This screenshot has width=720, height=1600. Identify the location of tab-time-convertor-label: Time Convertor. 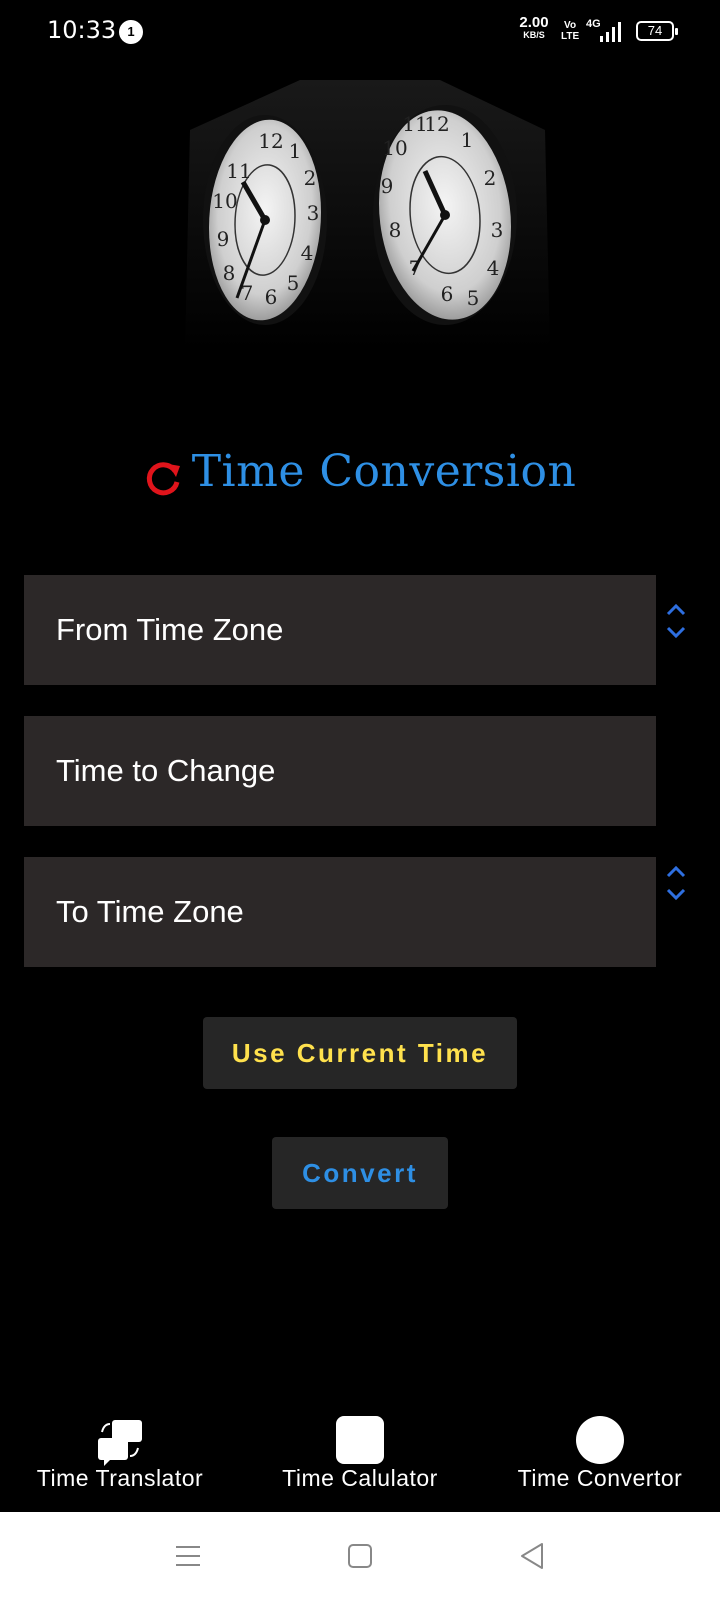
(600, 1478).